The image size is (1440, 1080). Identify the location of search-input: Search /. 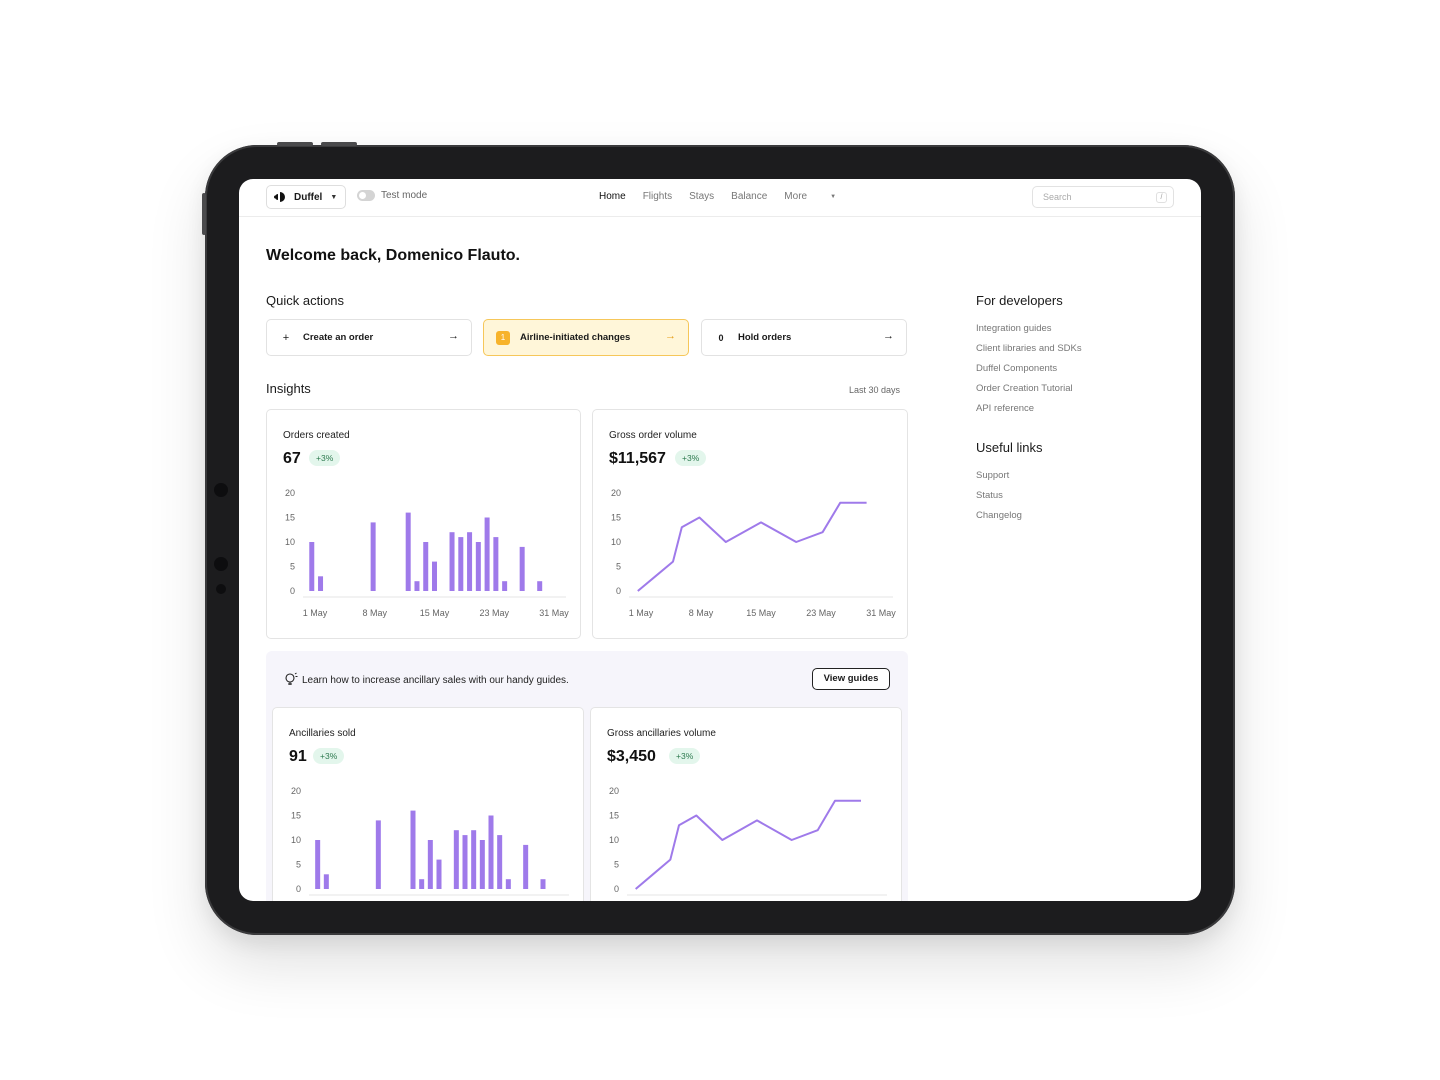
(1103, 197).